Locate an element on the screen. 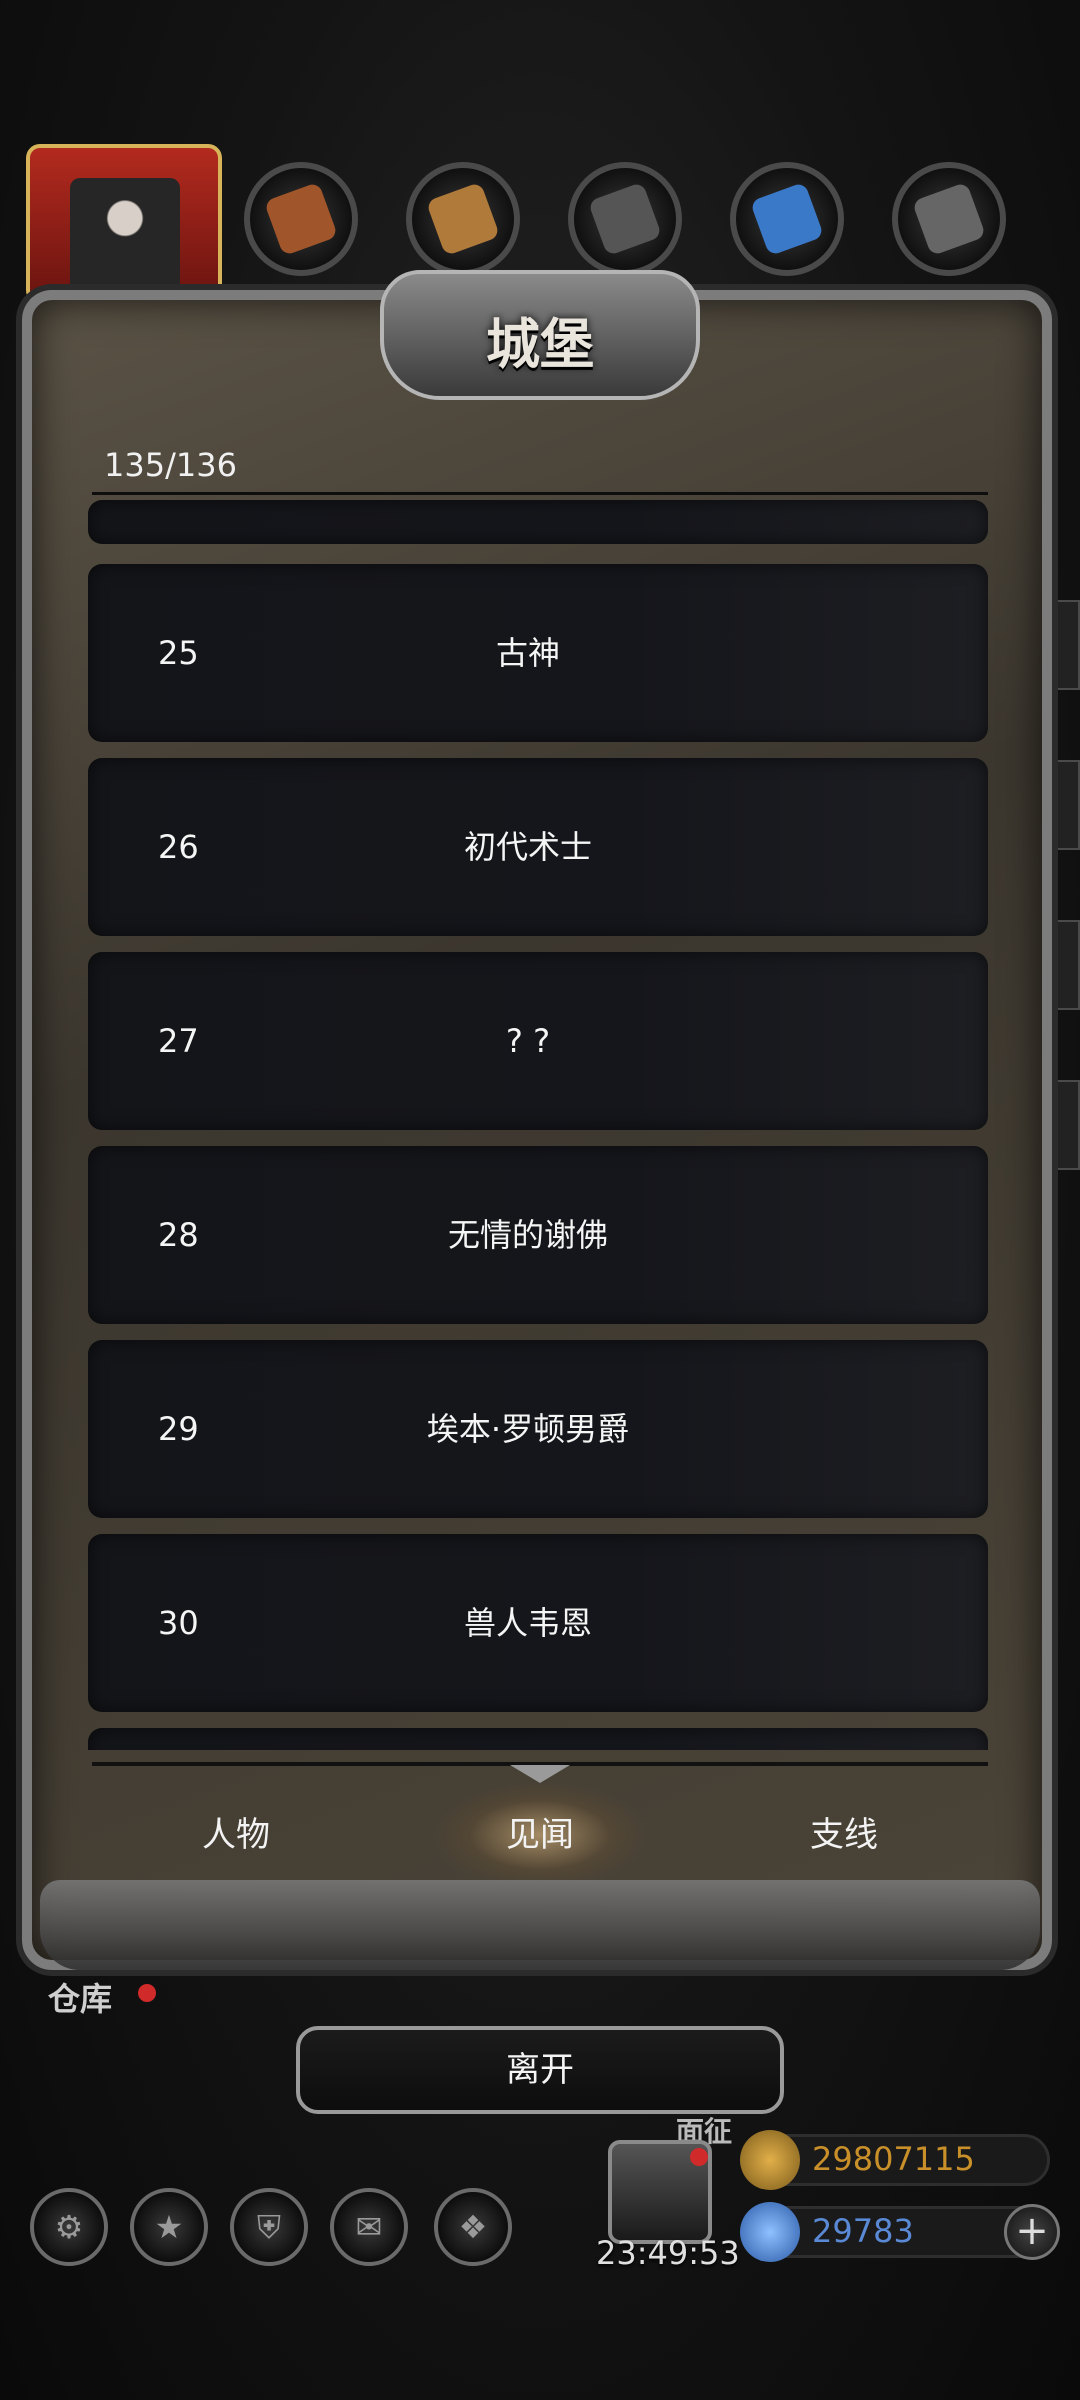  iron-resource-icon is located at coordinates (625, 219).